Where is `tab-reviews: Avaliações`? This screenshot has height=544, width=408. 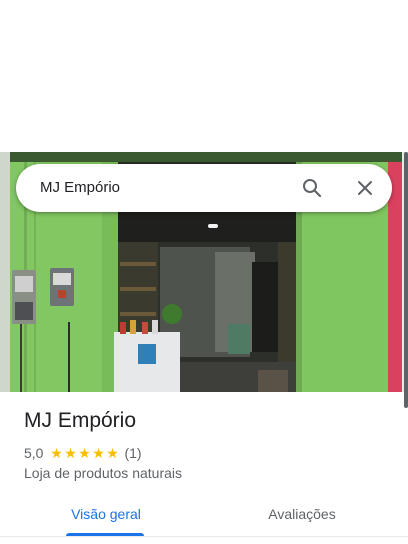
tab-reviews: Avaliações is located at coordinates (302, 516).